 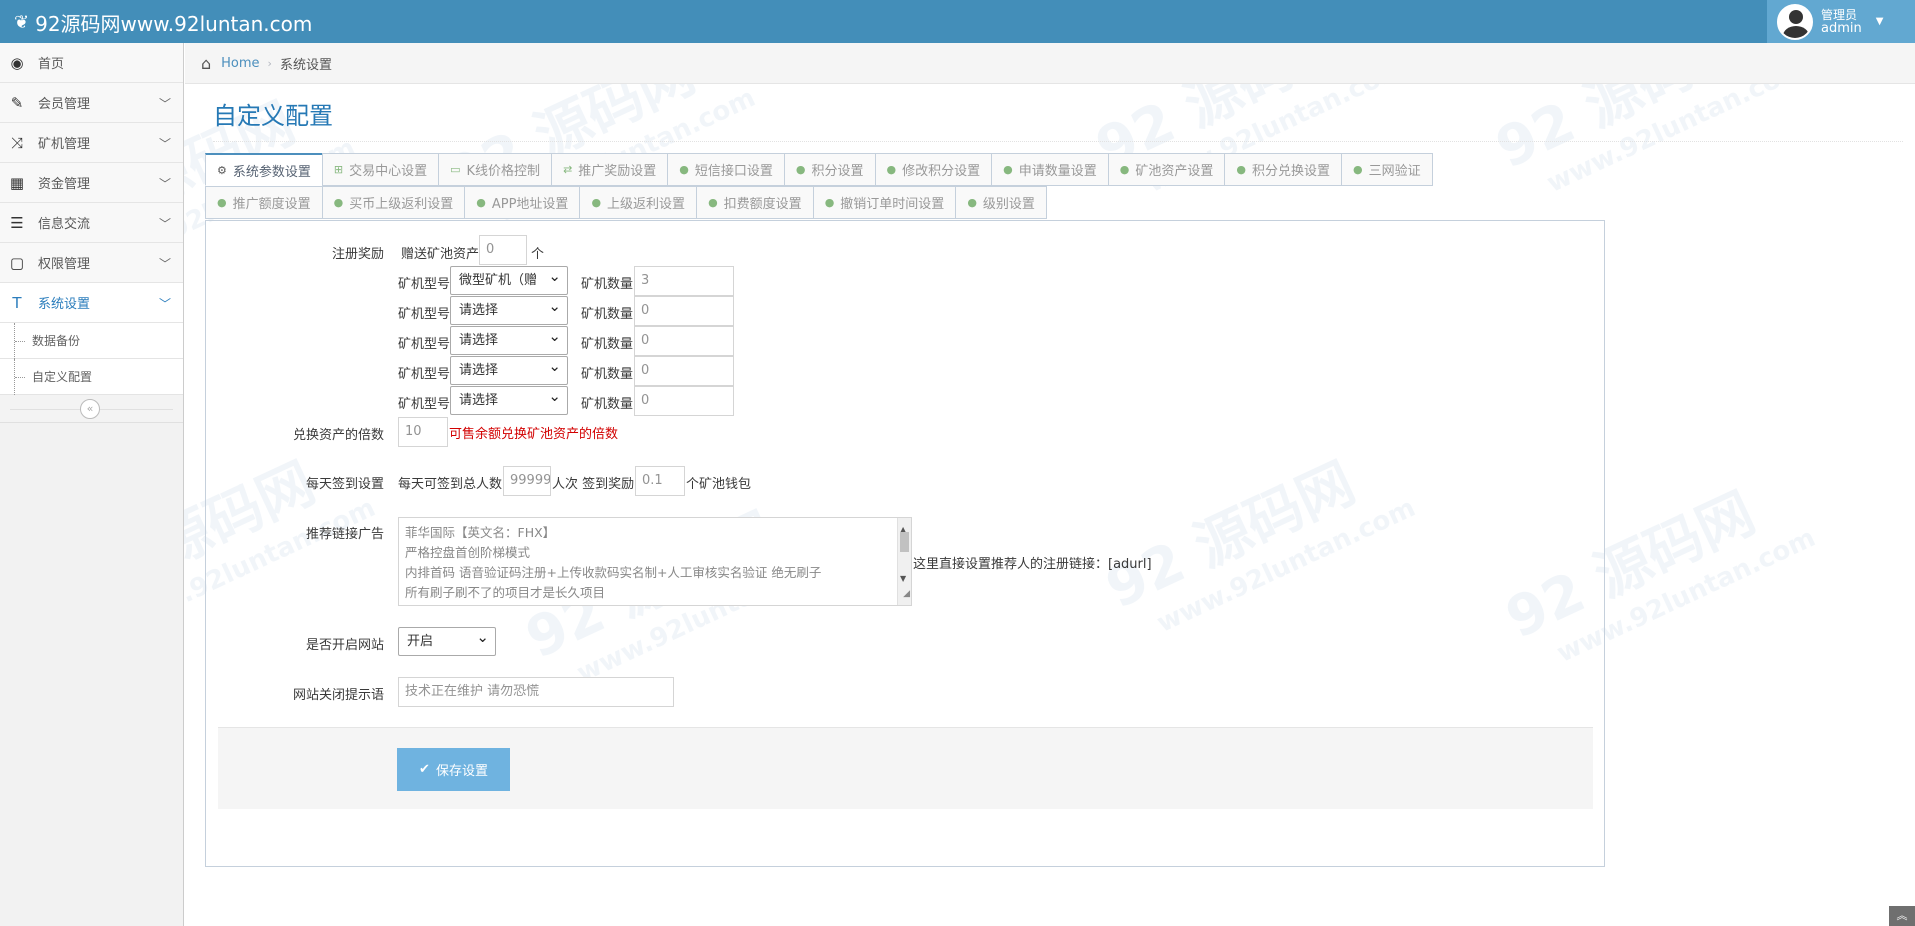 I want to click on tab-label: 交易中心设置, so click(x=388, y=171).